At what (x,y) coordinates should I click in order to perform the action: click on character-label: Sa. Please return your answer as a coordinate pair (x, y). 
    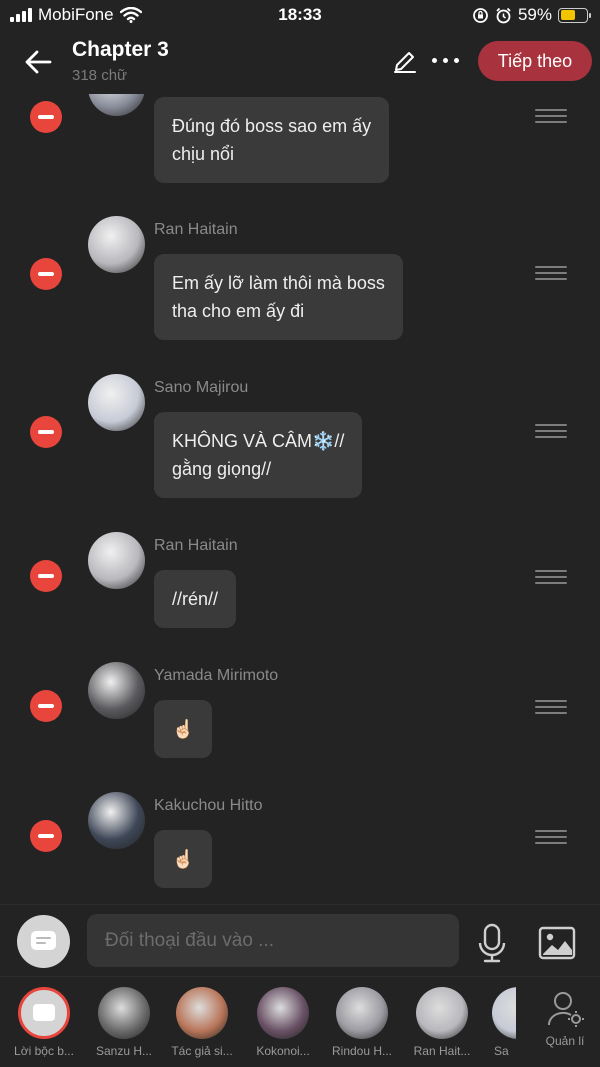
    Looking at the image, I should click on (501, 1051).